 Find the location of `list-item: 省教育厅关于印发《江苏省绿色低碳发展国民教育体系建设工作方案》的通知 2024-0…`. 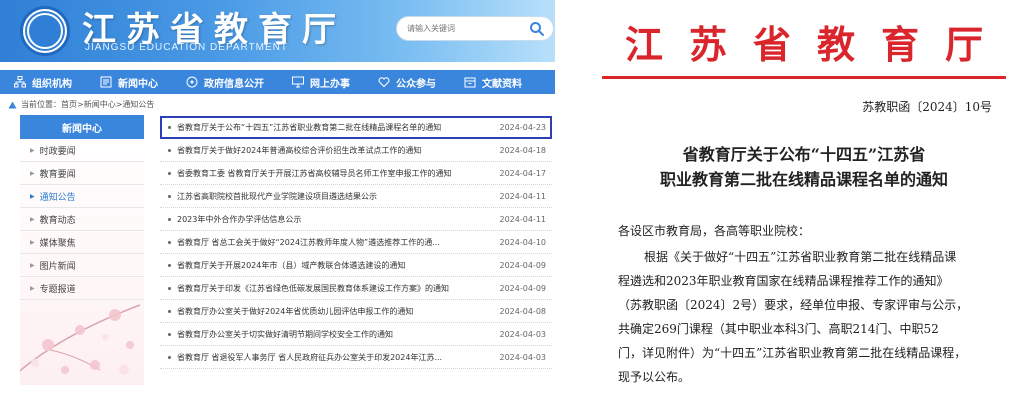

list-item: 省教育厅关于印发《江苏省绿色低碳发展国民教育体系建设工作方案》的通知 2024-0… is located at coordinates (356, 288).